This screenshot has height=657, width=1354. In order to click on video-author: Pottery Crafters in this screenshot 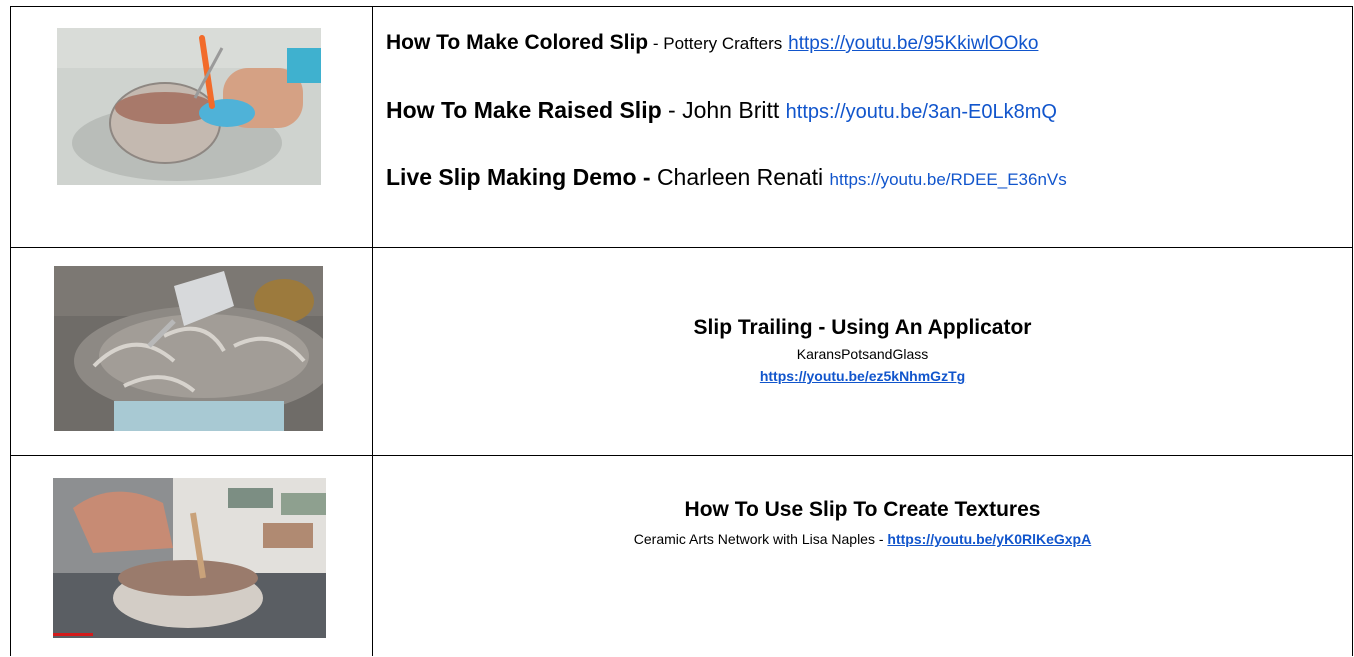, I will do `click(723, 43)`.